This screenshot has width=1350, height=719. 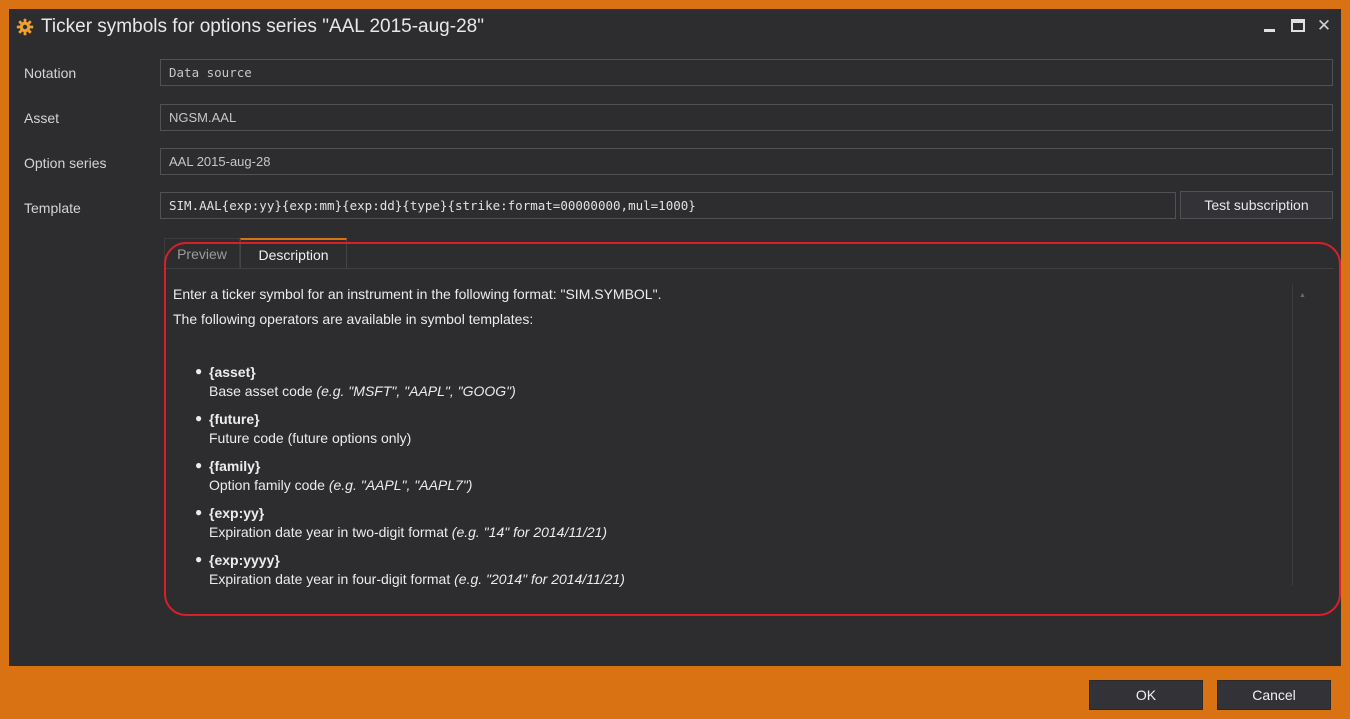 What do you see at coordinates (237, 513) in the screenshot?
I see `operator-name: {exp:yy}` at bounding box center [237, 513].